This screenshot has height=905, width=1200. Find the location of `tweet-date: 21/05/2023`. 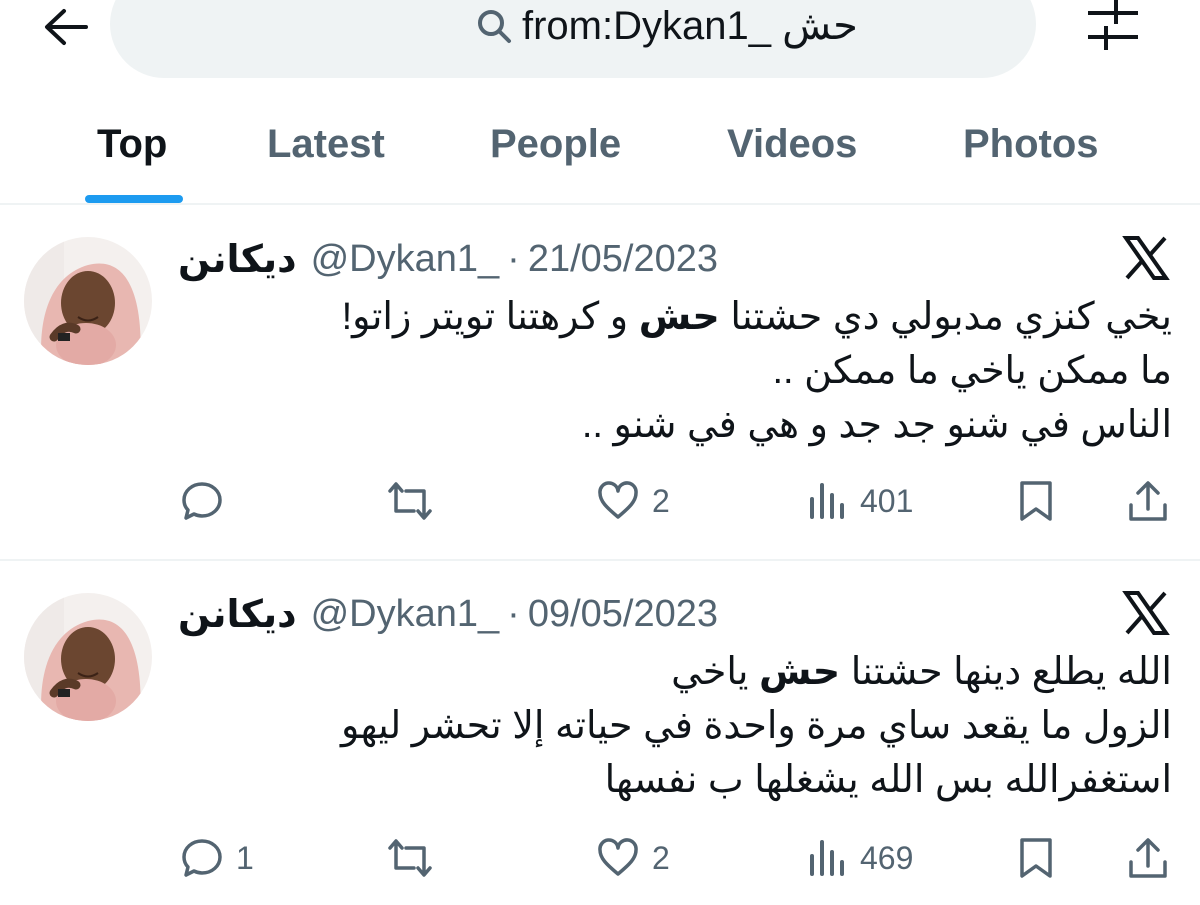

tweet-date: 21/05/2023 is located at coordinates (623, 259).